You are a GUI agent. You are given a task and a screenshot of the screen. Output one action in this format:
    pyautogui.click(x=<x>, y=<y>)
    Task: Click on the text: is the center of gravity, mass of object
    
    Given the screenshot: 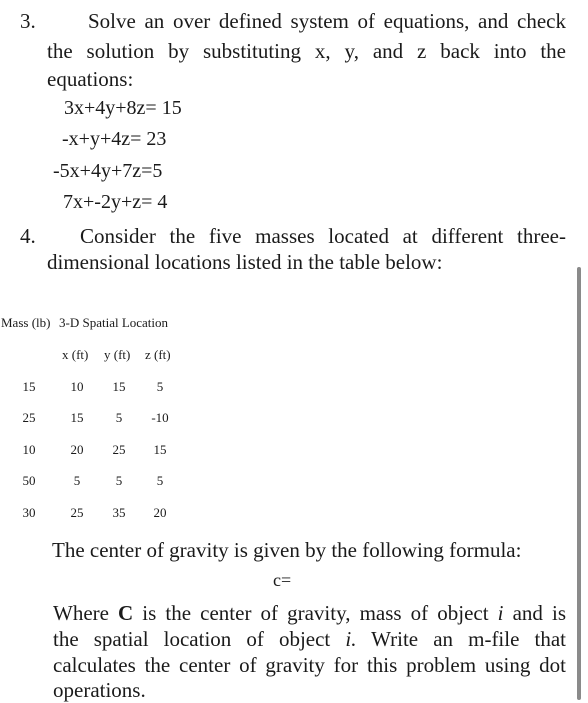 What is the action you would take?
    pyautogui.click(x=315, y=613)
    